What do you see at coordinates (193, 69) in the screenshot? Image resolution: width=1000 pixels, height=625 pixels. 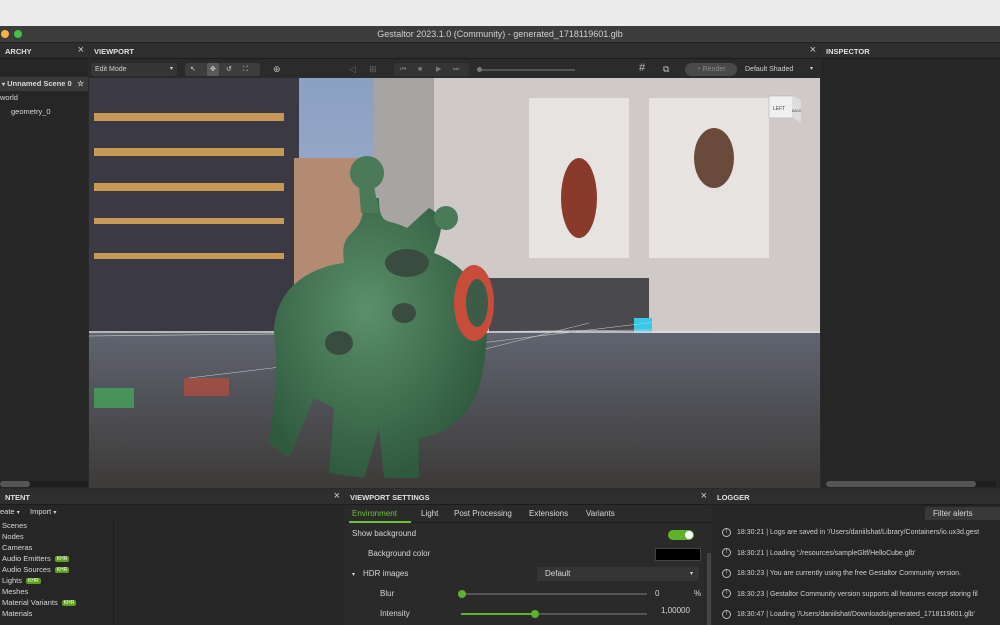 I see `select-cursor-icon: ↖` at bounding box center [193, 69].